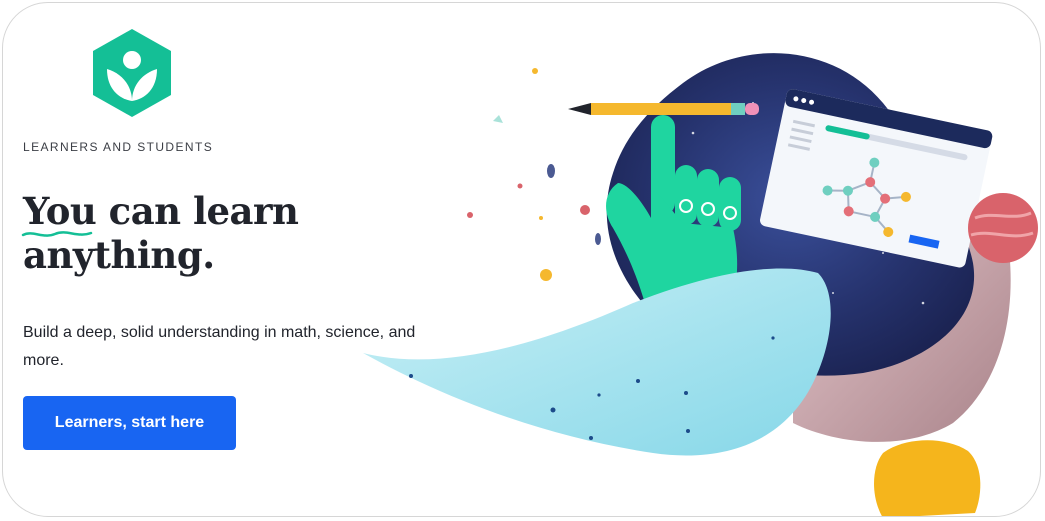  What do you see at coordinates (132, 73) in the screenshot?
I see `khan-academy-logo-icon` at bounding box center [132, 73].